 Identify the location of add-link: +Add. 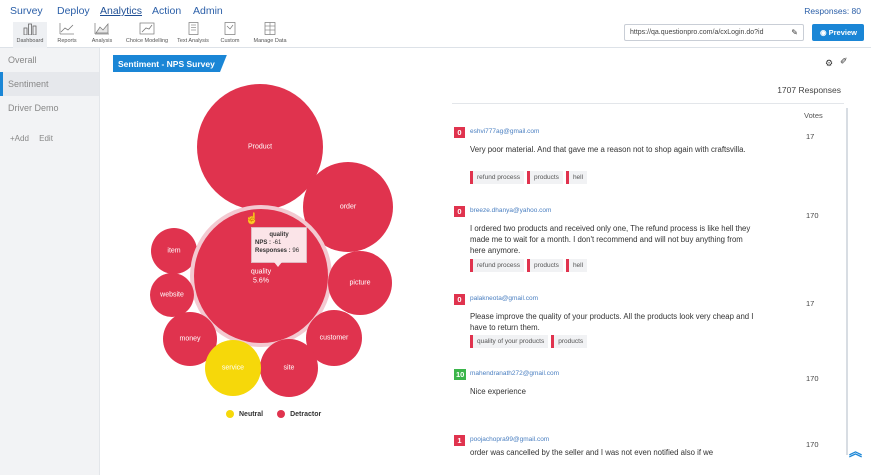
(19, 138).